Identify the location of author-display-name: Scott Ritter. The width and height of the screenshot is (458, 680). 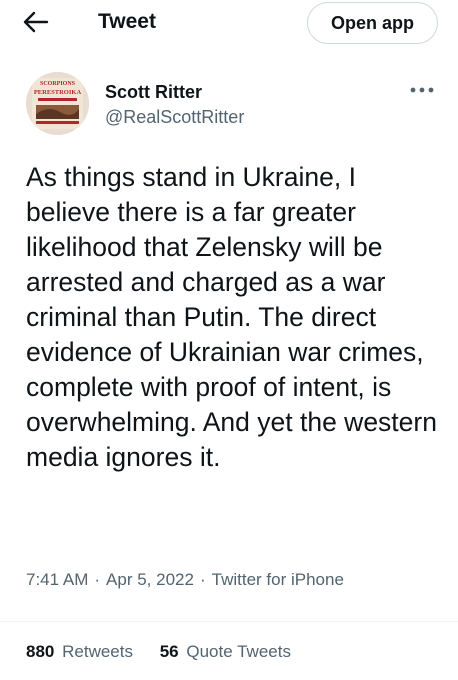
(153, 92).